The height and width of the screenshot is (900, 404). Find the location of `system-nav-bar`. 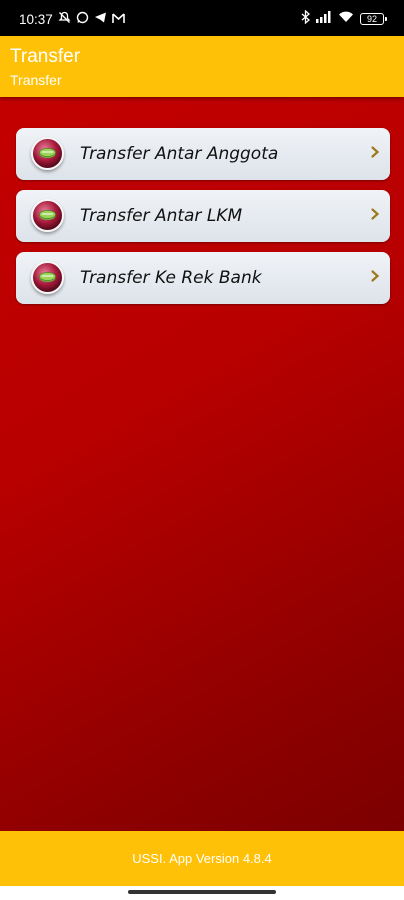

system-nav-bar is located at coordinates (202, 893).